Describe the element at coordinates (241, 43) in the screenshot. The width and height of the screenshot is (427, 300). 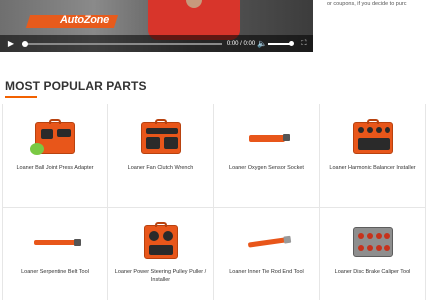
I see `video-time: 0:00 / 0:00` at that location.